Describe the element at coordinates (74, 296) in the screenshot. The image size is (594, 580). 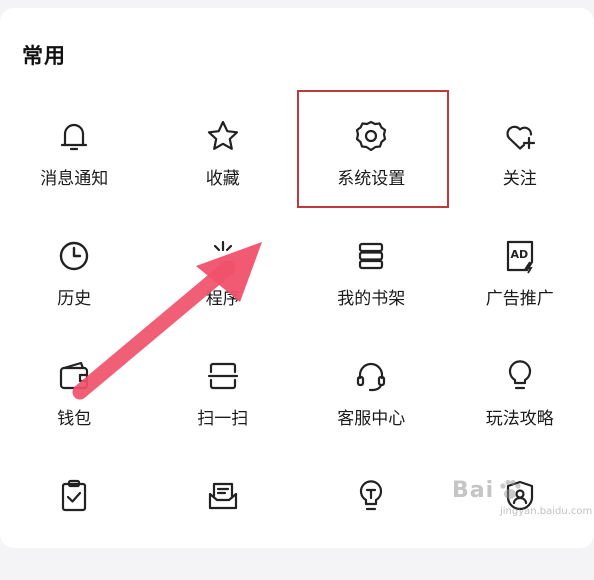
I see `menu-item-label: 历史` at that location.